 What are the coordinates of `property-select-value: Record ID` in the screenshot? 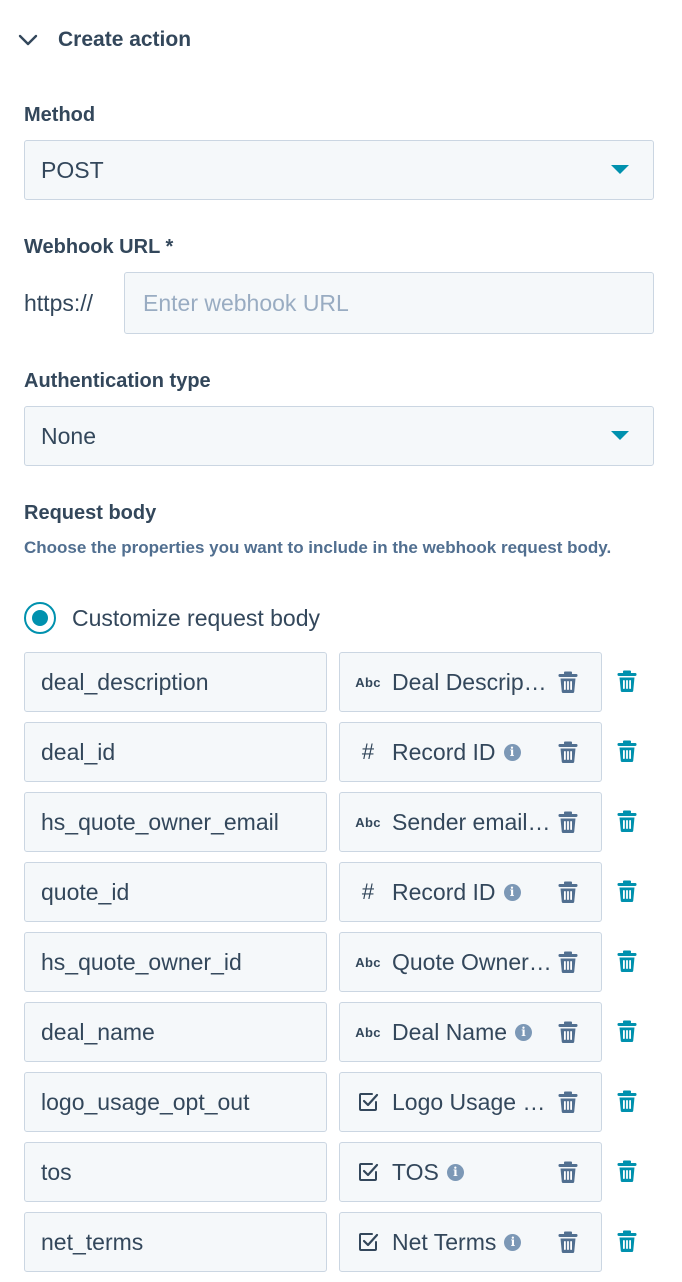 It's located at (444, 751).